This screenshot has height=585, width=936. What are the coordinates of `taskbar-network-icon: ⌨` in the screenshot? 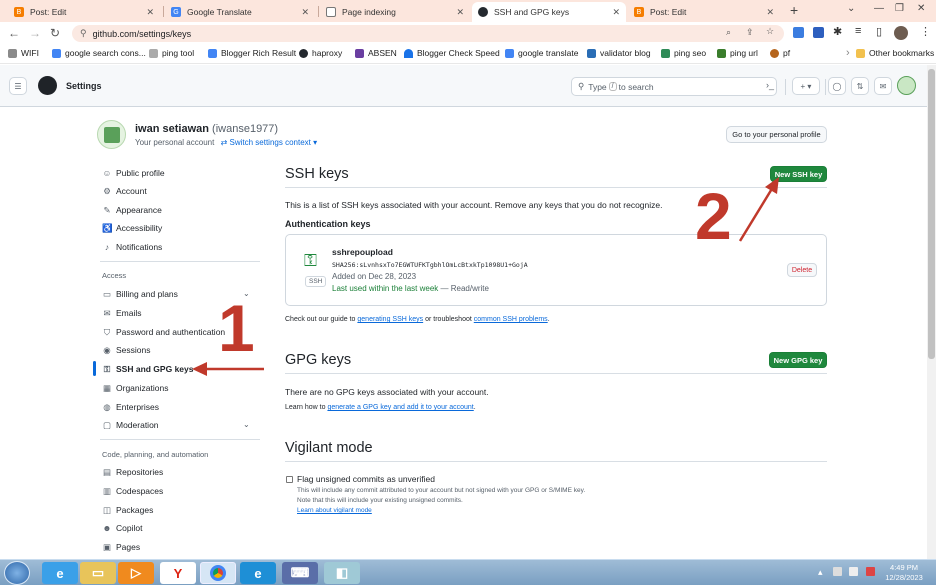 It's located at (300, 573).